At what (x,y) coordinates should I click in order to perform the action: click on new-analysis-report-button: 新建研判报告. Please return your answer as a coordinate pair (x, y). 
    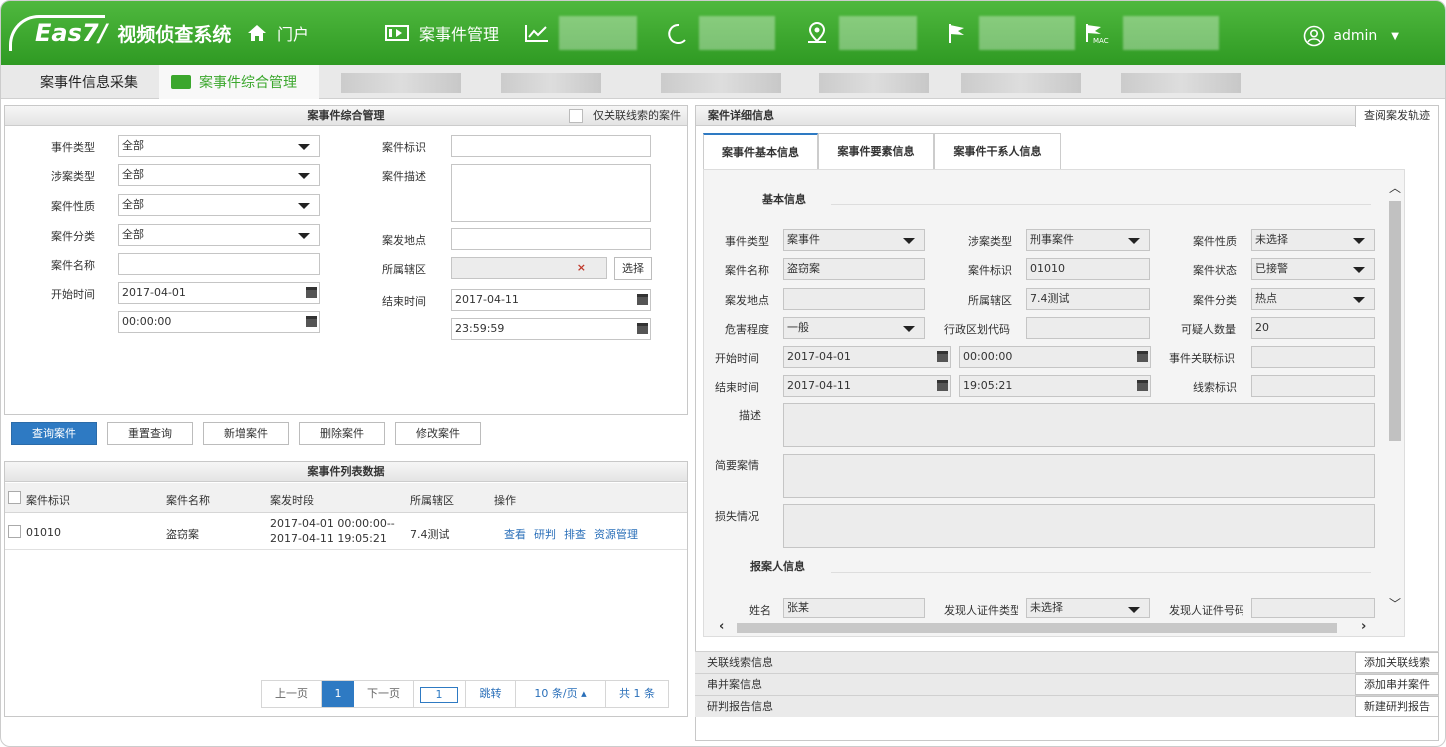
    Looking at the image, I should click on (1397, 706).